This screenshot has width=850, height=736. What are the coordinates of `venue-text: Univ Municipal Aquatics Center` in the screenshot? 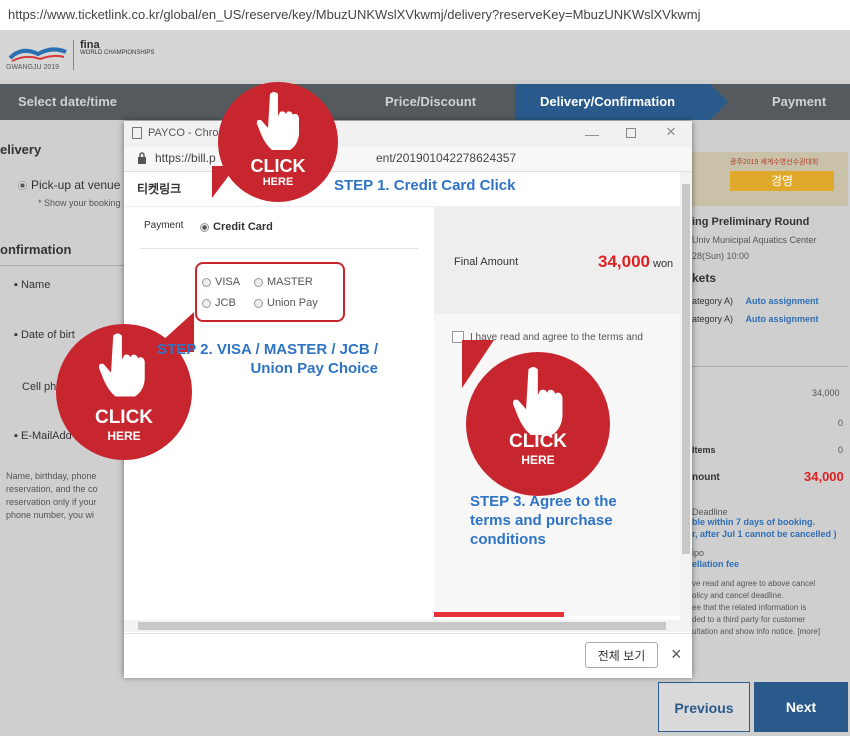 It's located at (754, 240).